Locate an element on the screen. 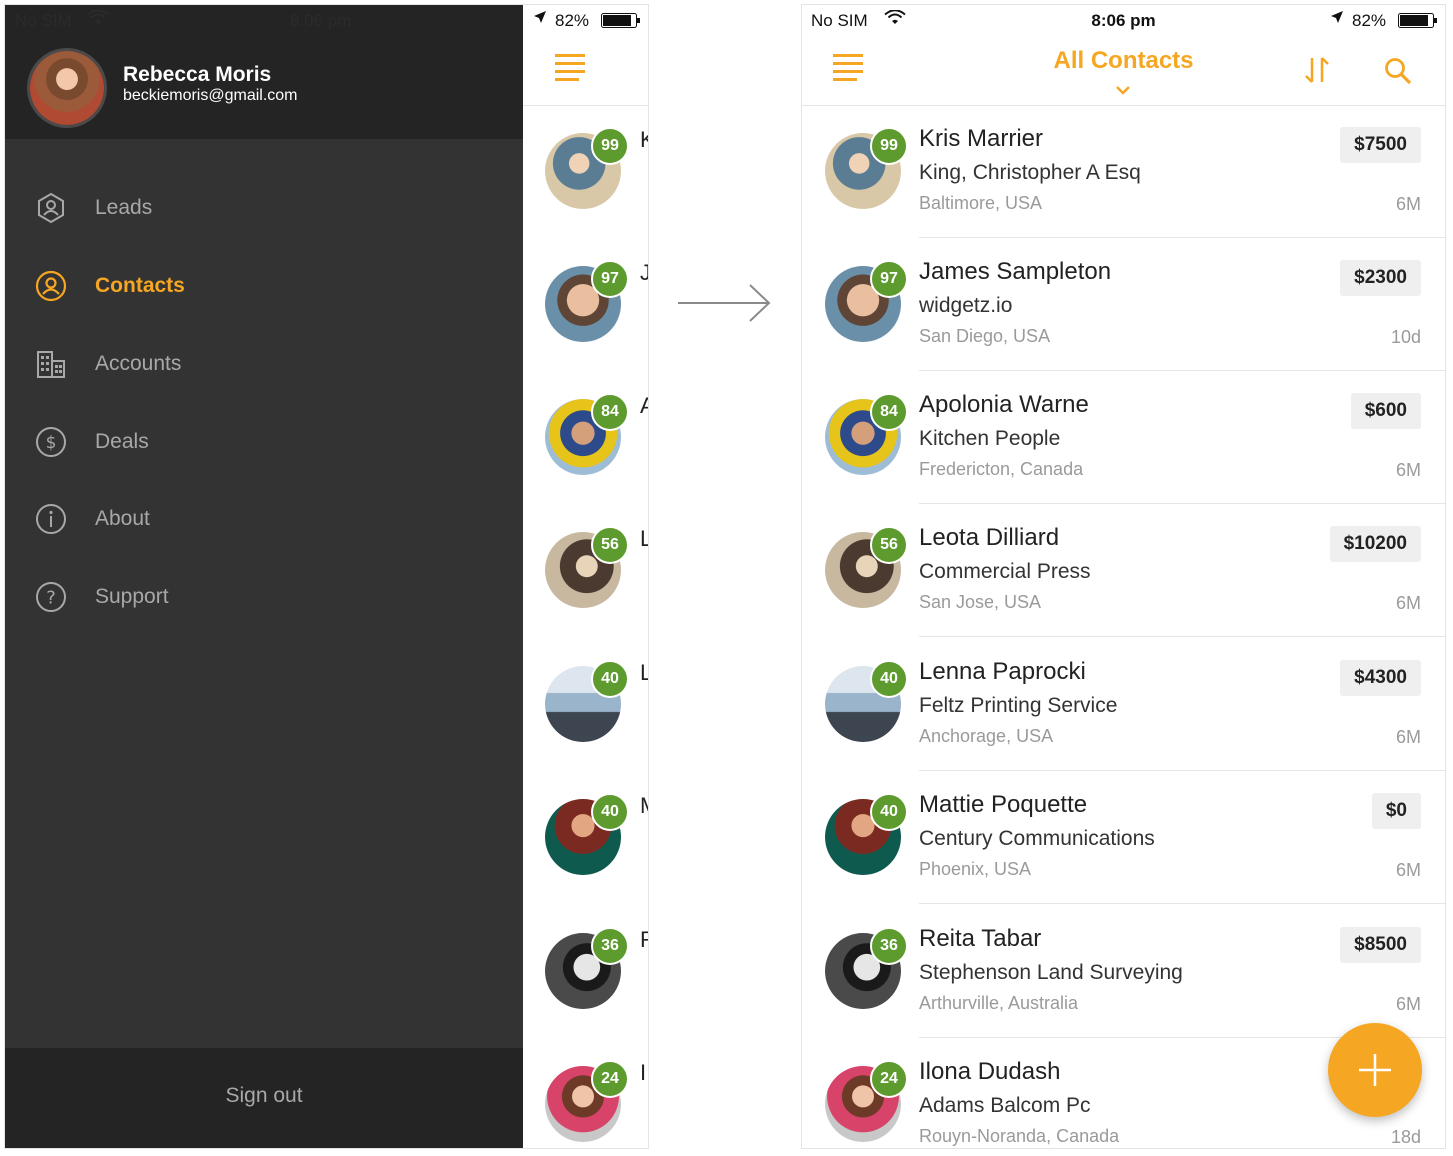  sign-out-bar: Sign out is located at coordinates (264, 1098).